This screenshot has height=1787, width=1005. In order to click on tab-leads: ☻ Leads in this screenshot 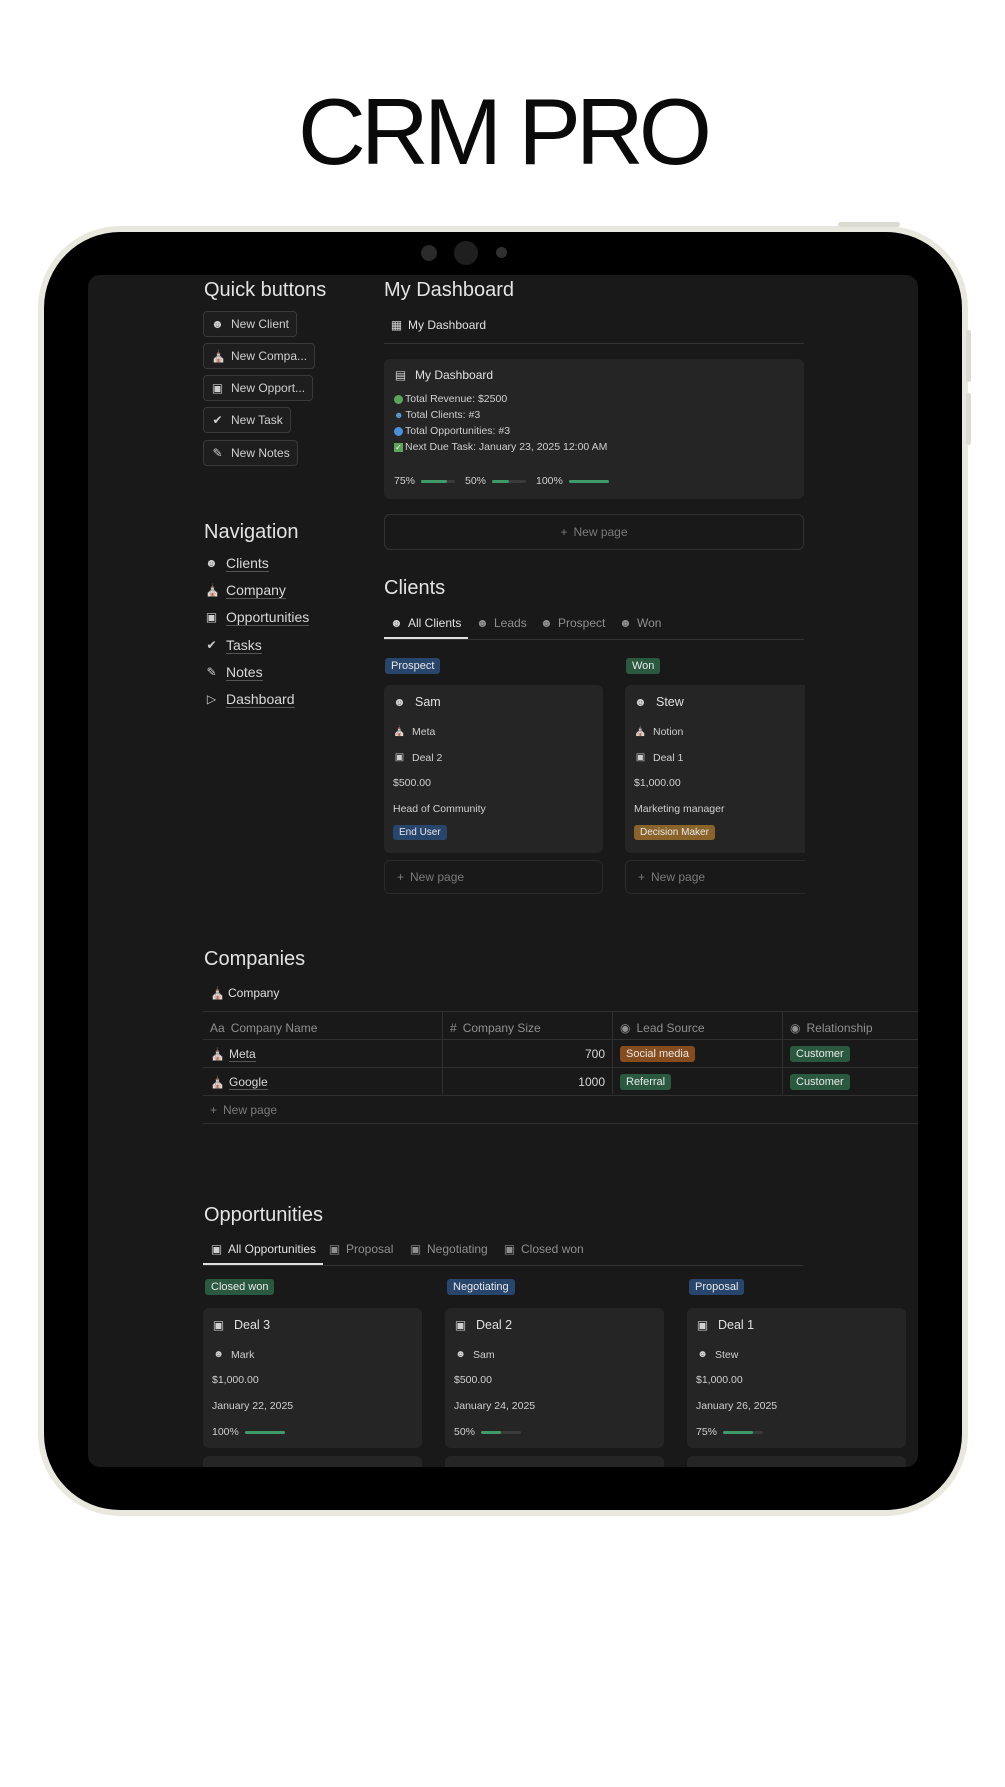, I will do `click(501, 623)`.